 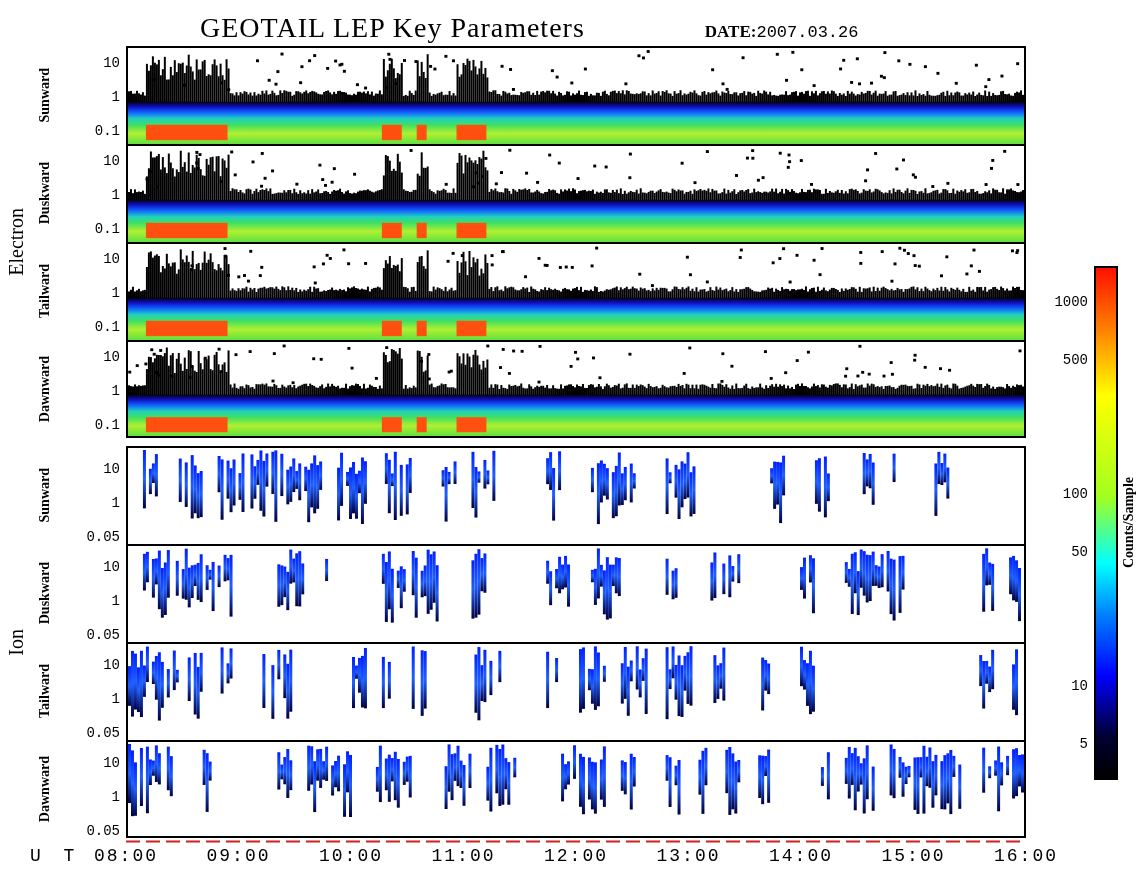 I want to click on x-tick-label: 15:00, so click(x=913, y=856).